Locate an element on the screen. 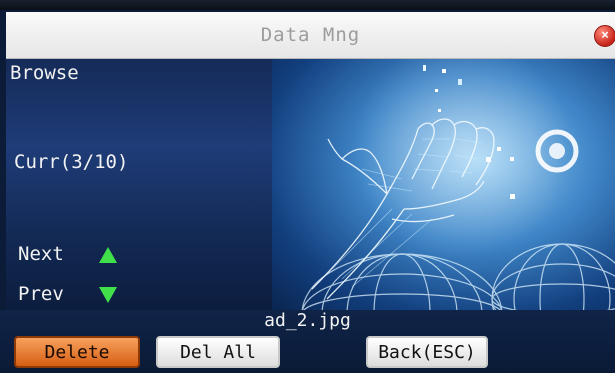 The width and height of the screenshot is (615, 373). filename-label: ad_2.jpg is located at coordinates (307, 320).